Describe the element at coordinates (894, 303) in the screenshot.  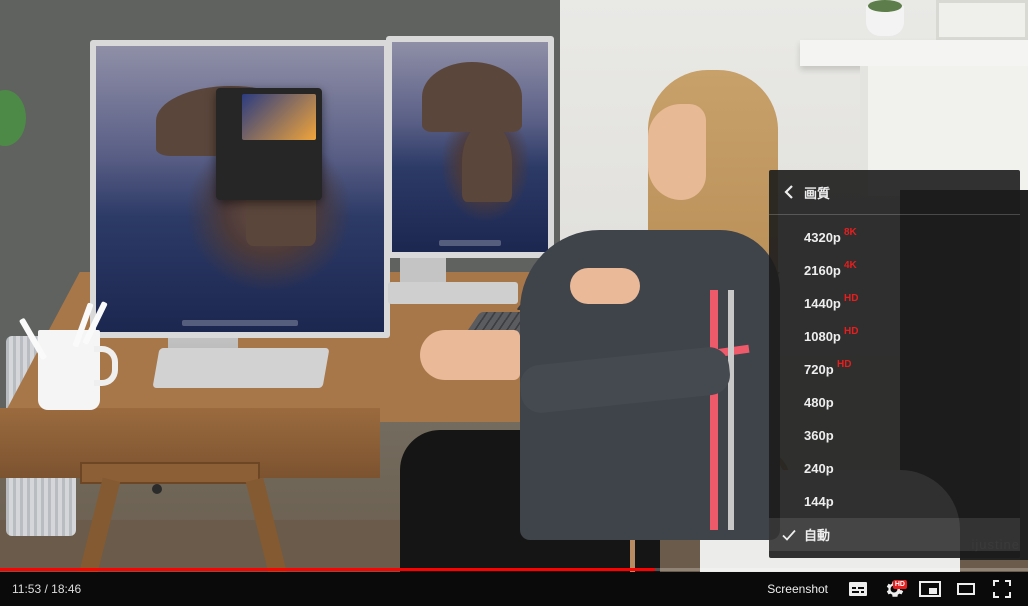
I see `quality-option-1440p: 1440p HD` at that location.